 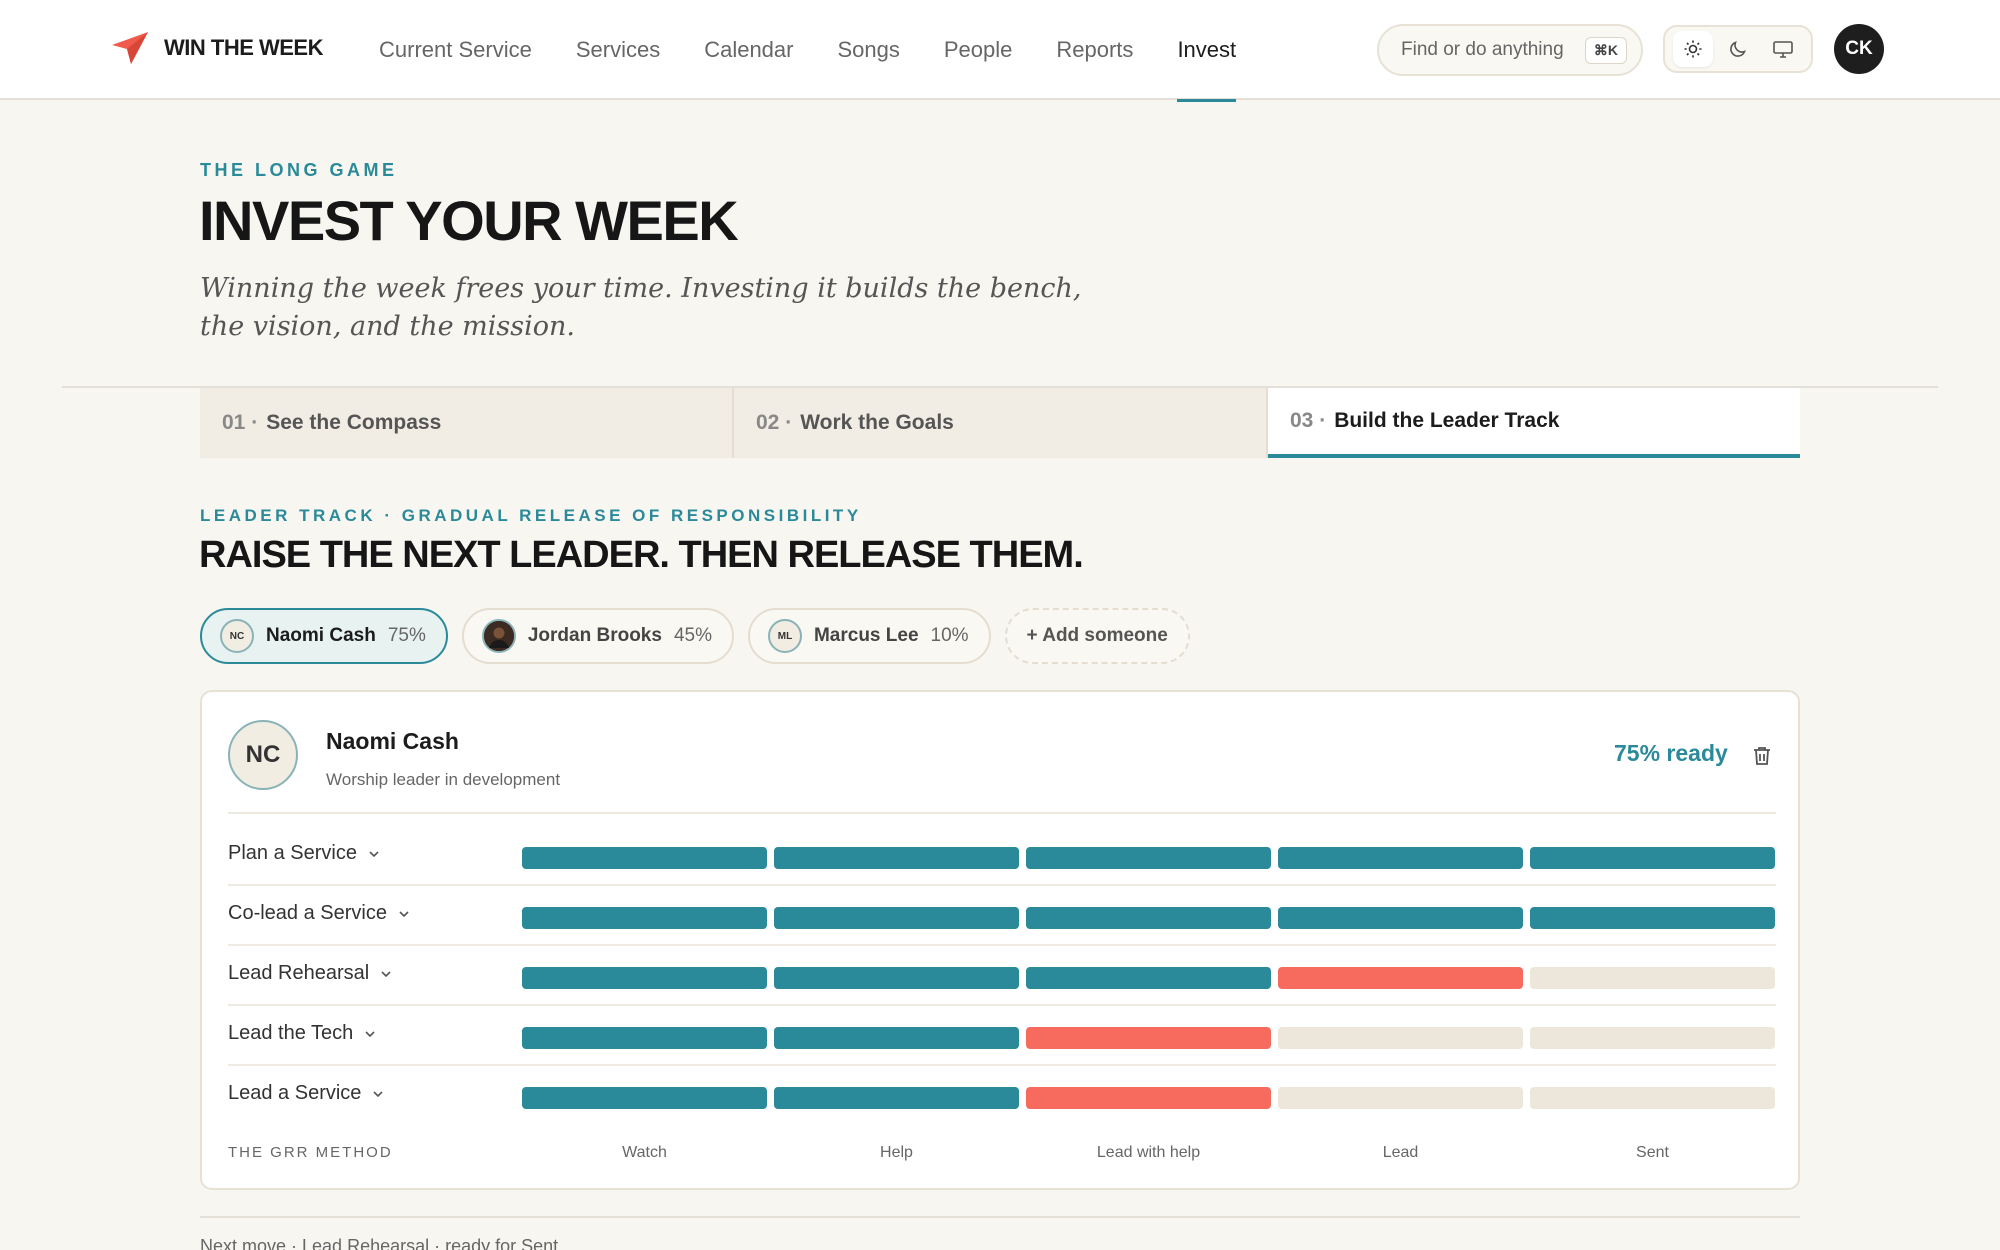 I want to click on skill-dropdown: Plan a Service, so click(x=304, y=853).